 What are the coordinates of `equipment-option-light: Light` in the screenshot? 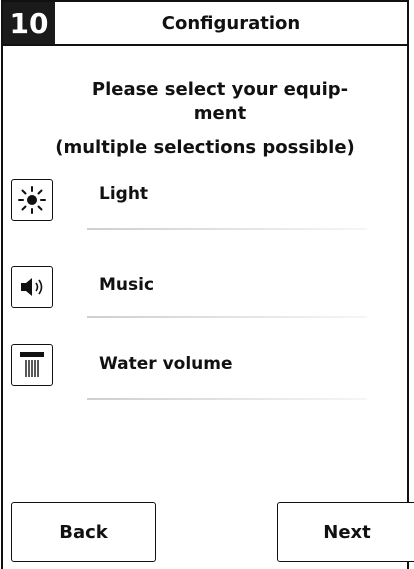 It's located at (205, 210).